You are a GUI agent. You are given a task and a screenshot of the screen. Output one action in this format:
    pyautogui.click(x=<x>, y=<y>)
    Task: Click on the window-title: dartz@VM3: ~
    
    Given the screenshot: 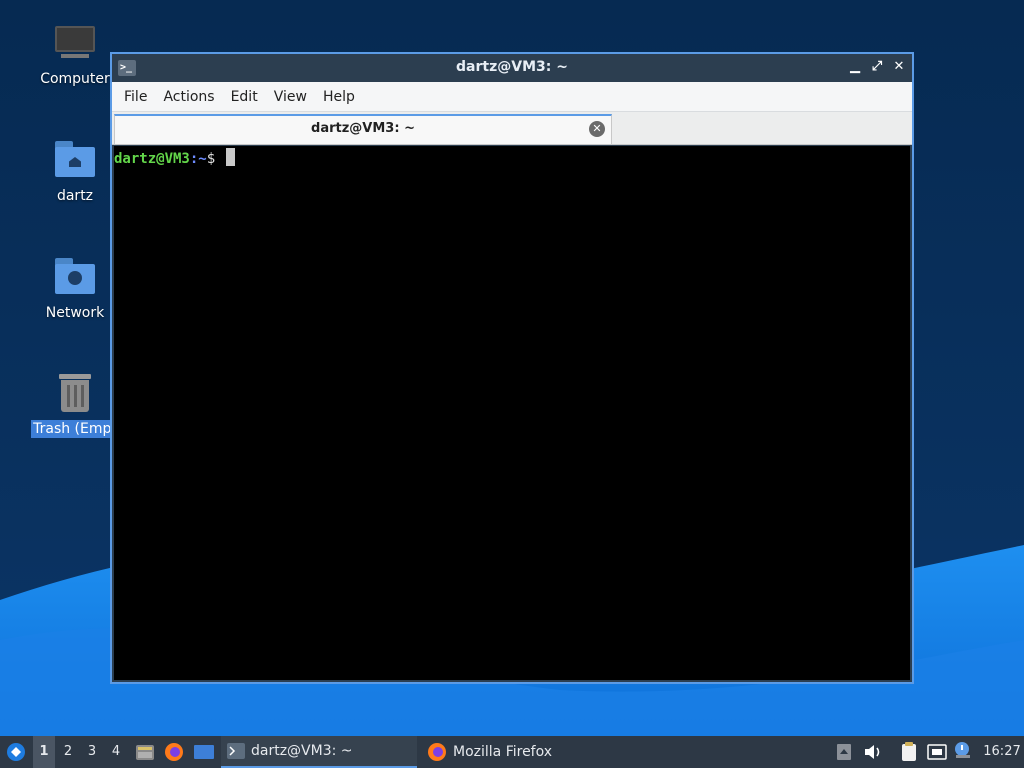 What is the action you would take?
    pyautogui.click(x=512, y=67)
    